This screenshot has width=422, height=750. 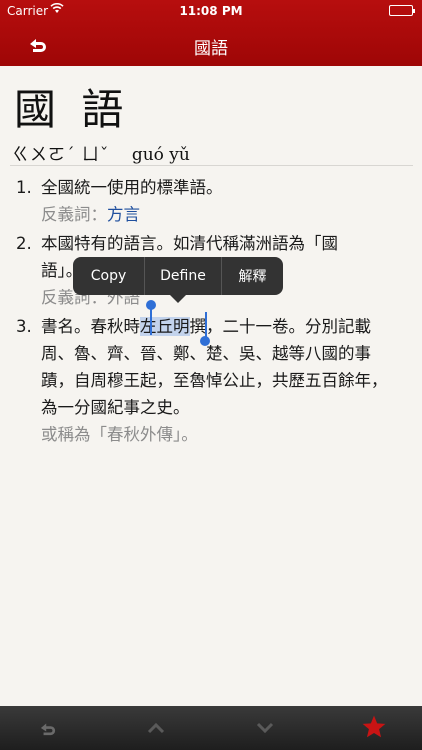 I want to click on definition-text: 全國統一使用的標準語。, so click(x=218, y=187).